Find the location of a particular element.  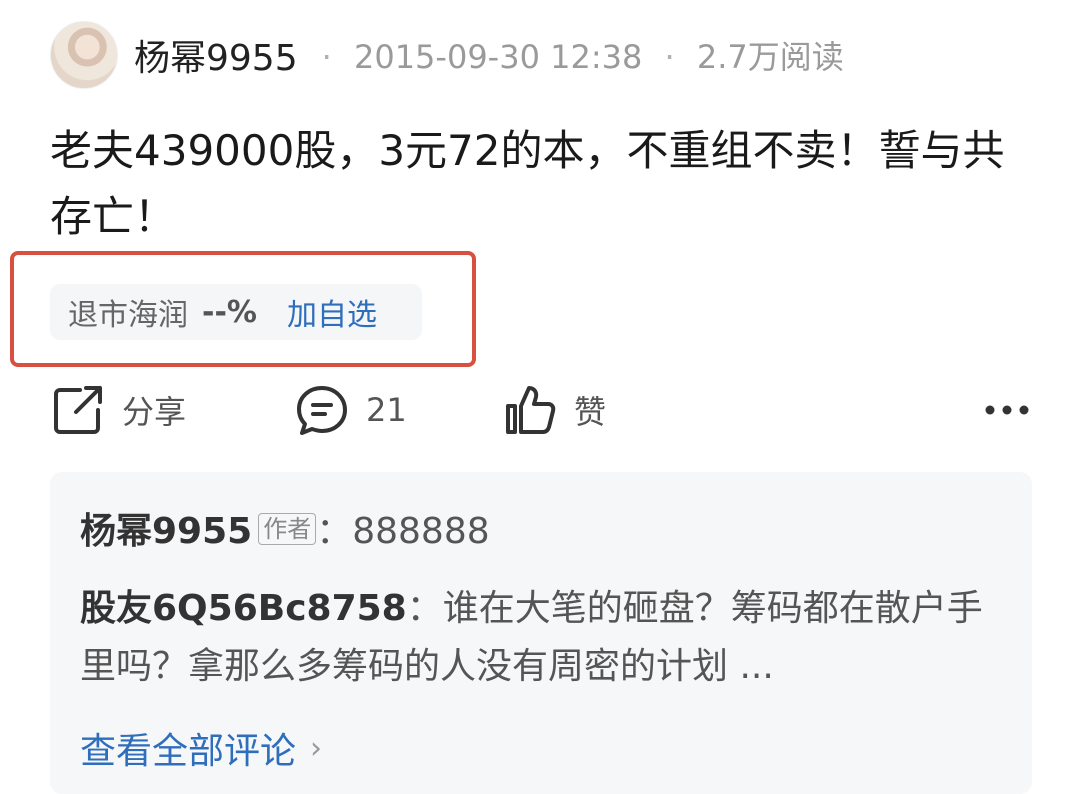

comment-item: 杨幂9955 作者 ：888888 is located at coordinates (285, 528).